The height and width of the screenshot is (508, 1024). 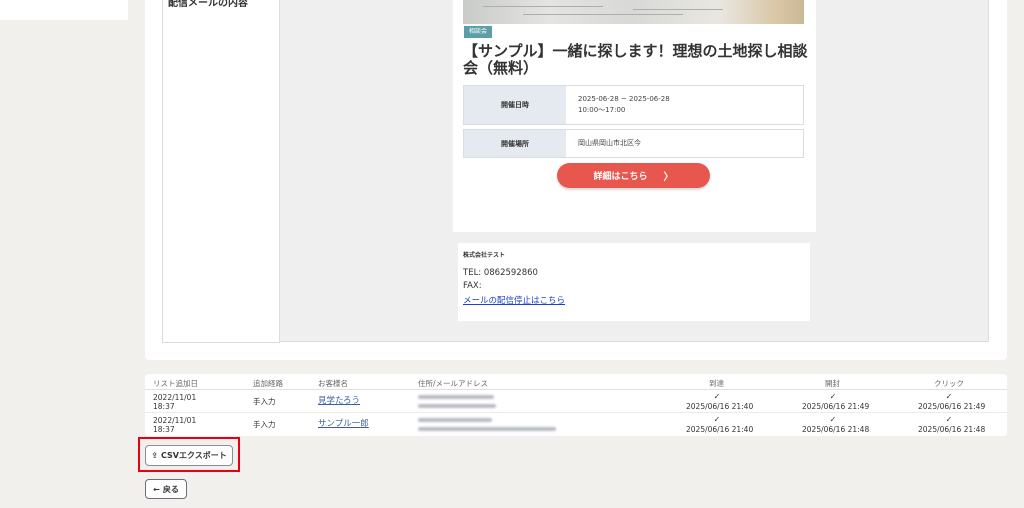 I want to click on back-button: ← 戻る, so click(x=166, y=489).